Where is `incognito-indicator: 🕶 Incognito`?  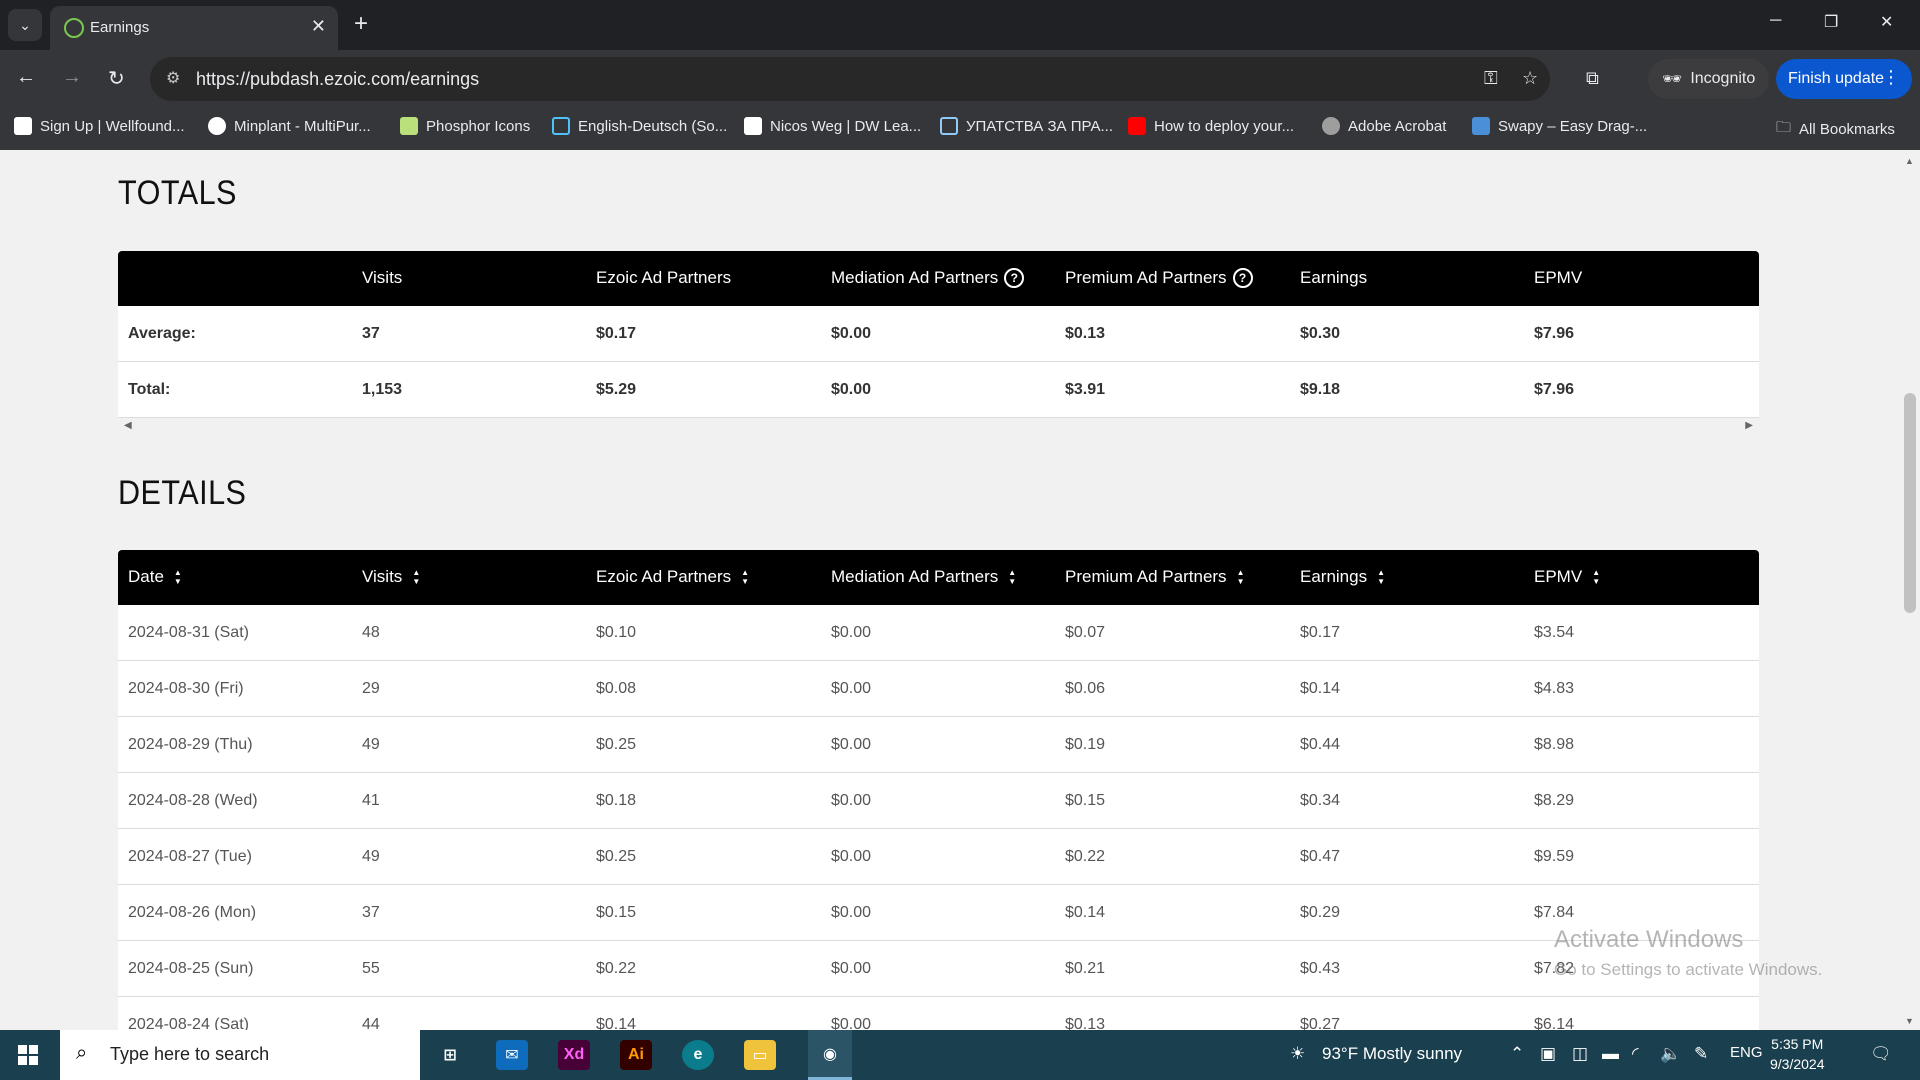
incognito-indicator: 🕶 Incognito is located at coordinates (1709, 79).